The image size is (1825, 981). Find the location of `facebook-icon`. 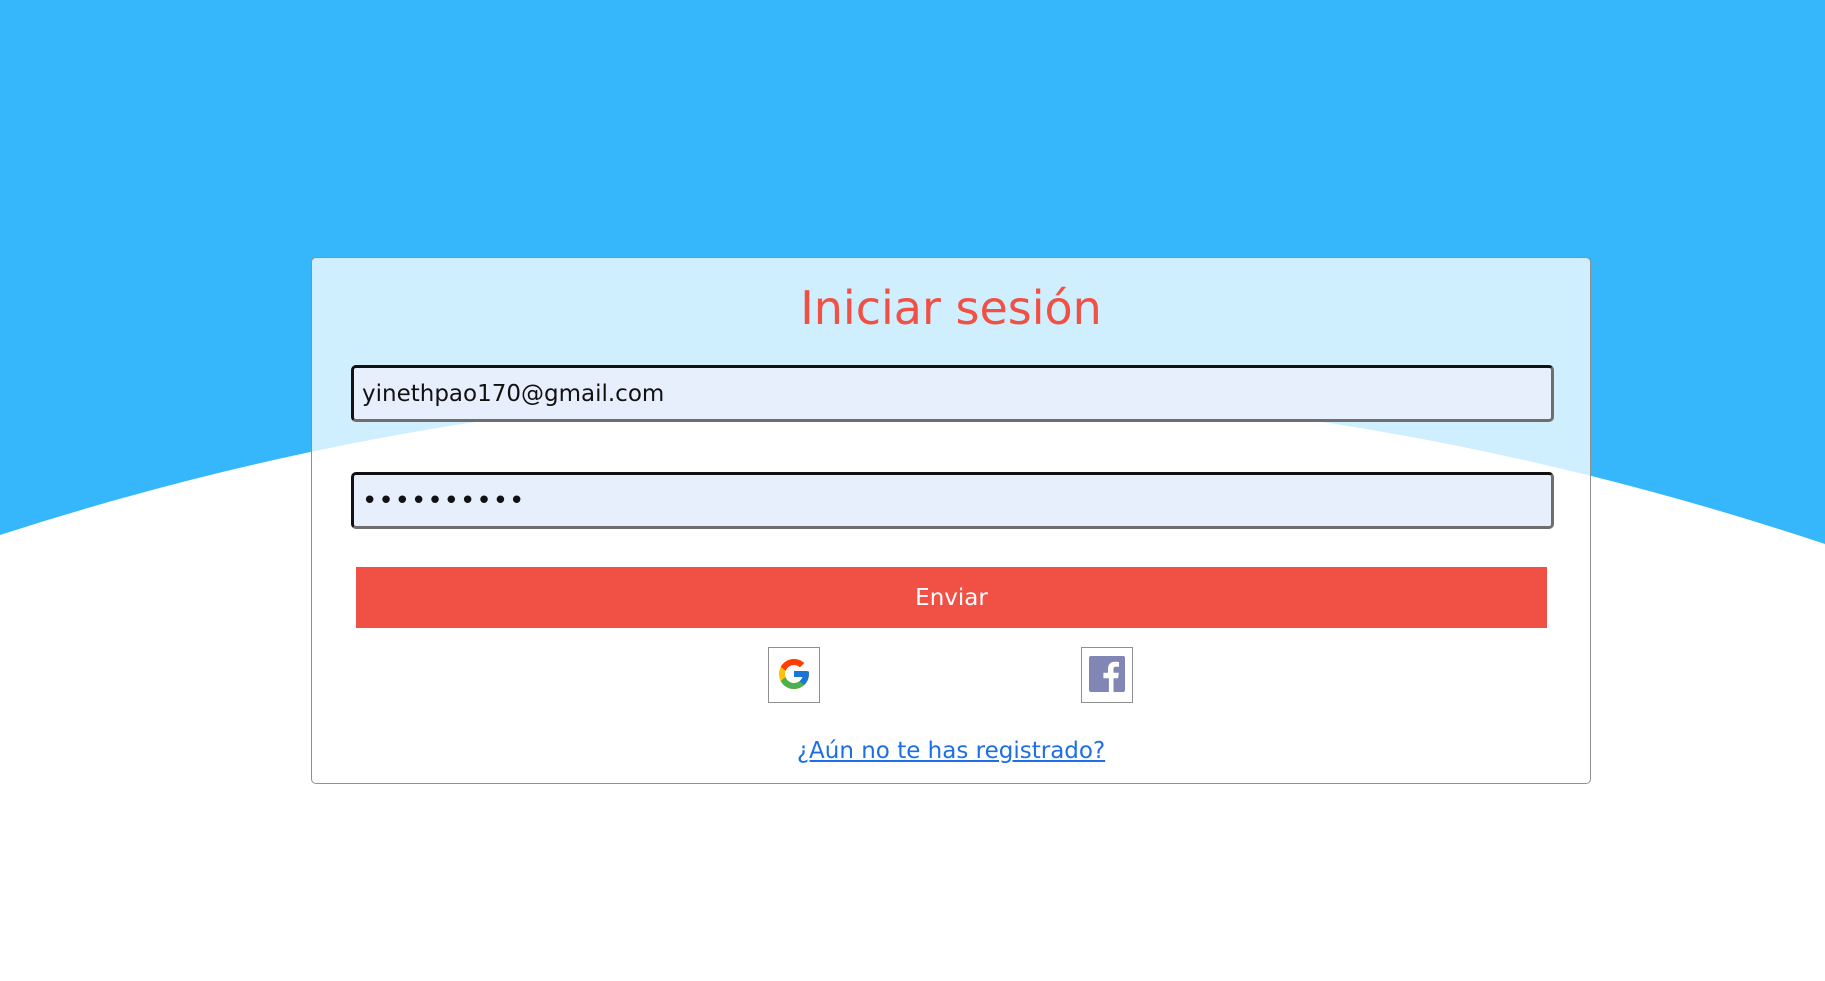

facebook-icon is located at coordinates (1107, 675).